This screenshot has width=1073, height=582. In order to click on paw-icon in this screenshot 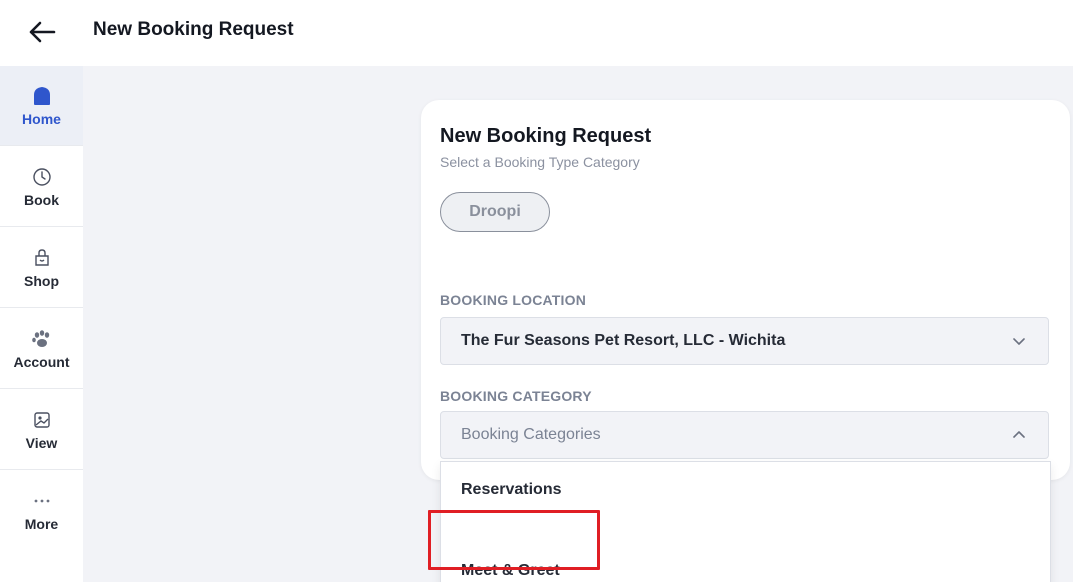, I will do `click(42, 339)`.